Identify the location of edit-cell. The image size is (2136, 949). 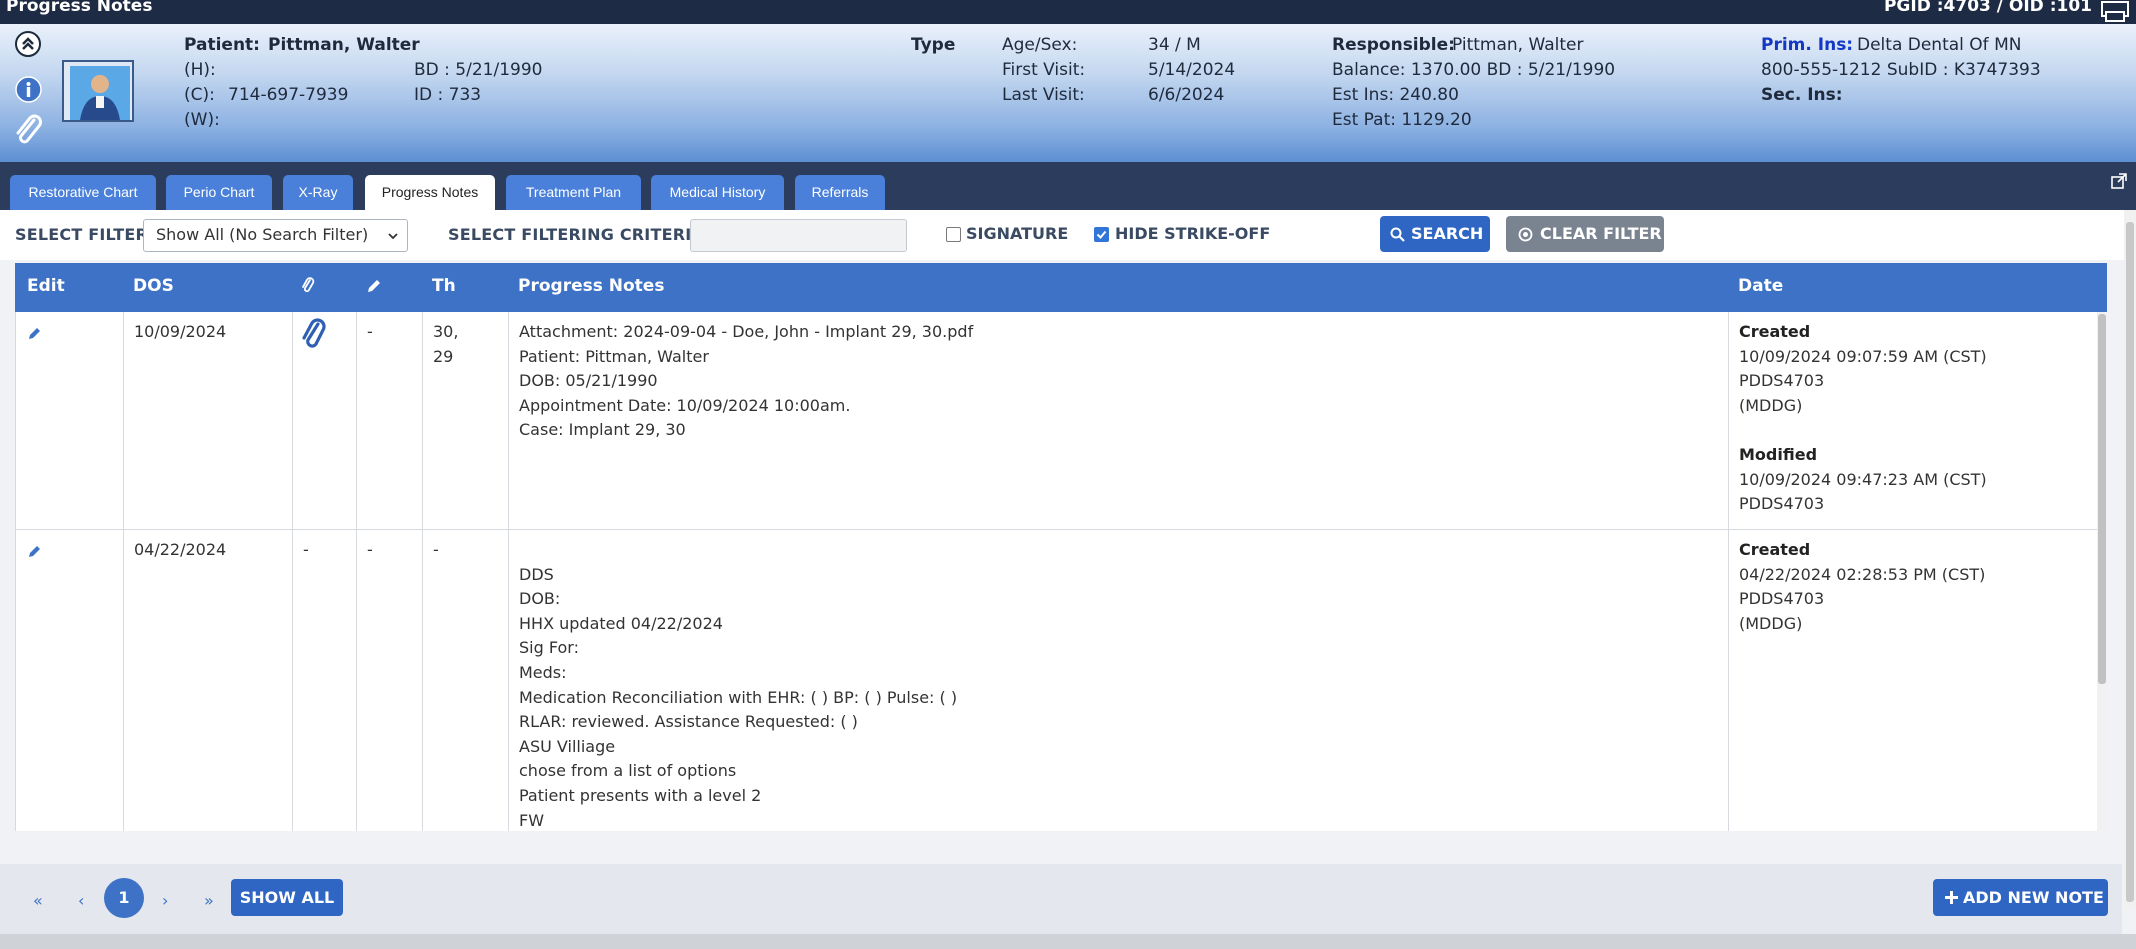
(70, 680).